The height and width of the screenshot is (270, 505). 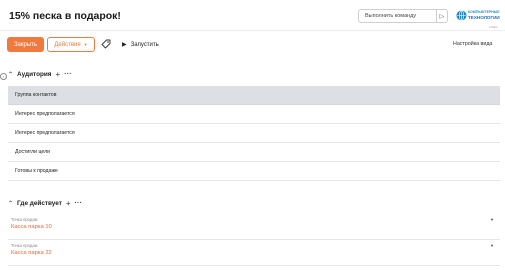 What do you see at coordinates (31, 227) in the screenshot?
I see `field-value-link: Касса парка 10` at bounding box center [31, 227].